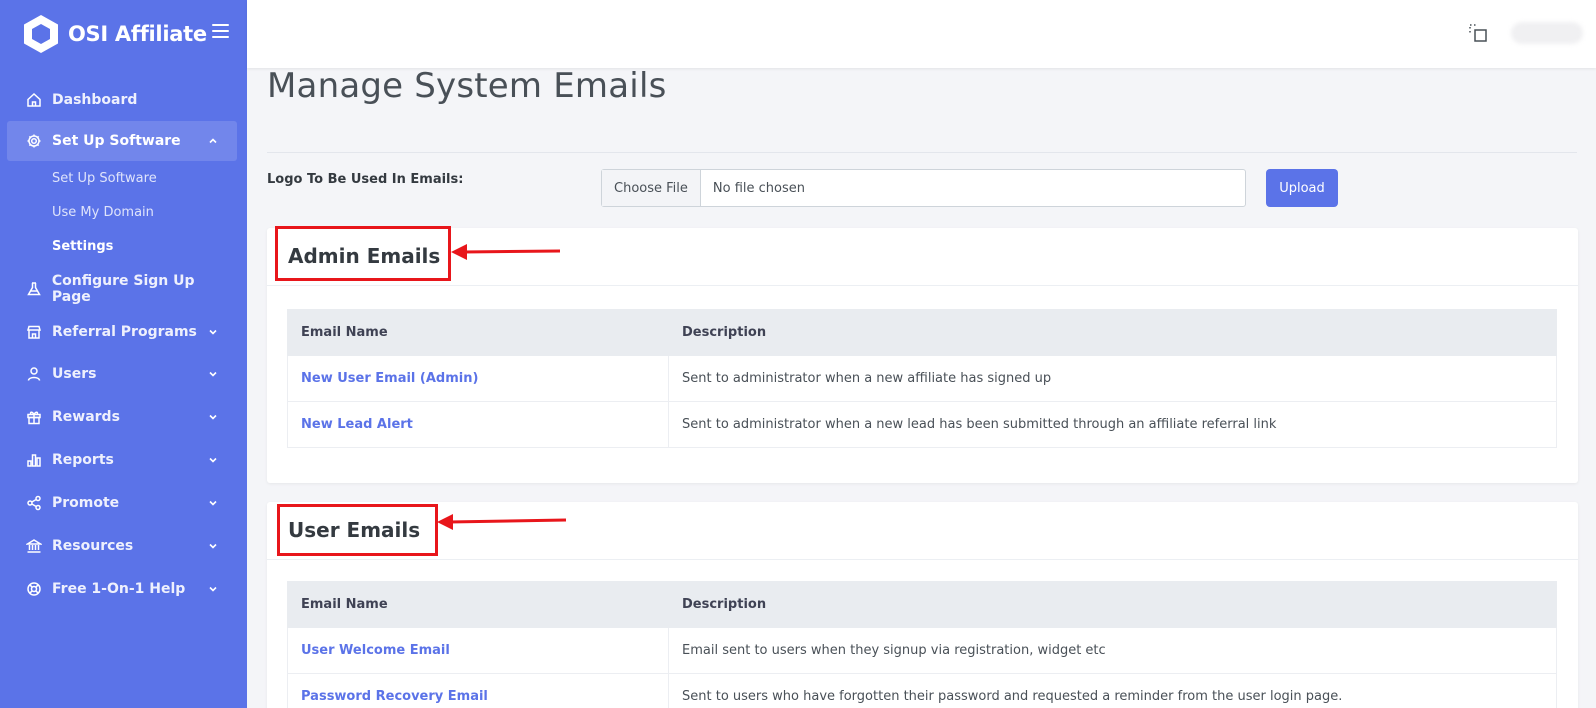 The image size is (1596, 708). I want to click on sidebar-item-label: Reports, so click(83, 460).